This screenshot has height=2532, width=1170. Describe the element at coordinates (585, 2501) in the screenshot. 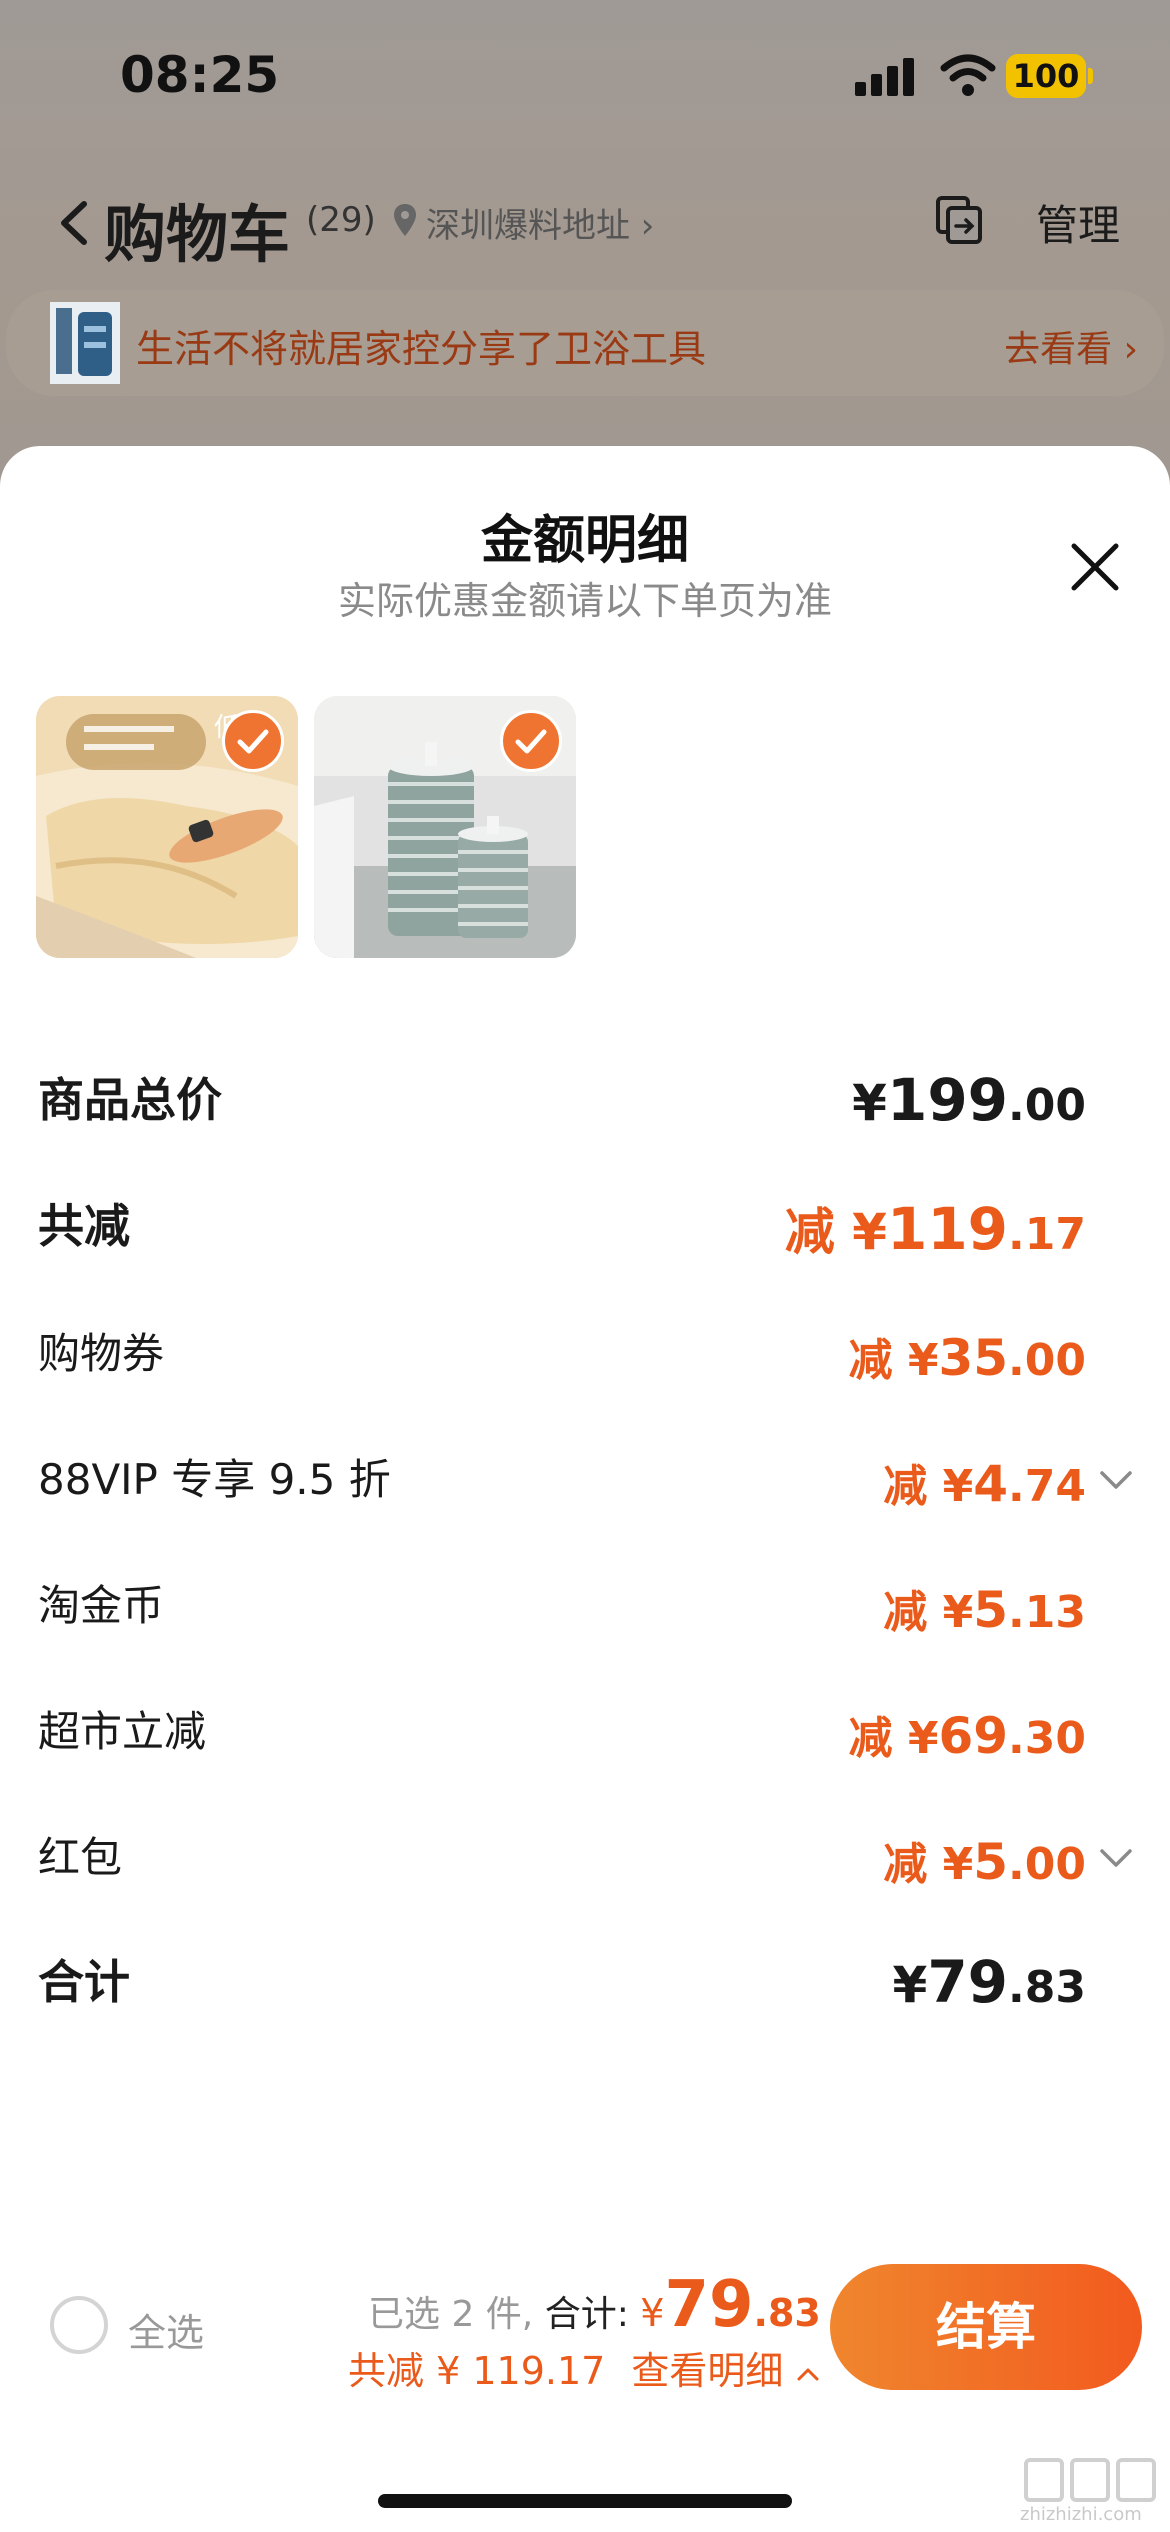

I see `home-indicator` at that location.